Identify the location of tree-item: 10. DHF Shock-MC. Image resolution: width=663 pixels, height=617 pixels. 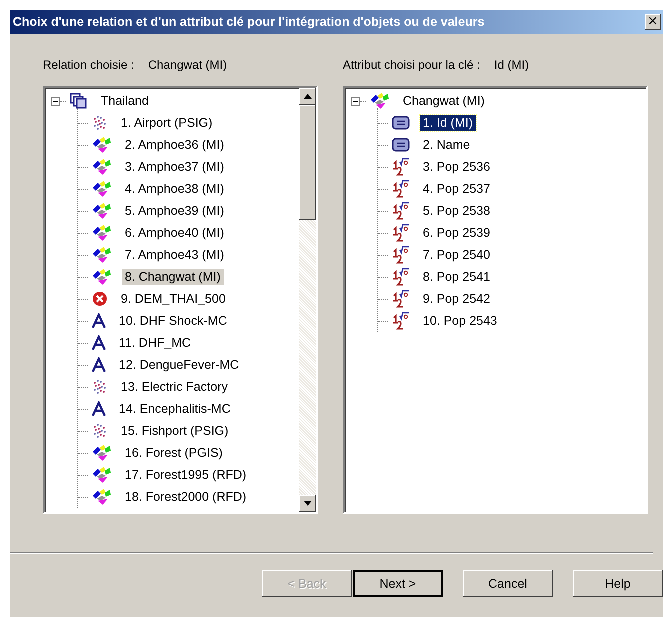
(173, 321).